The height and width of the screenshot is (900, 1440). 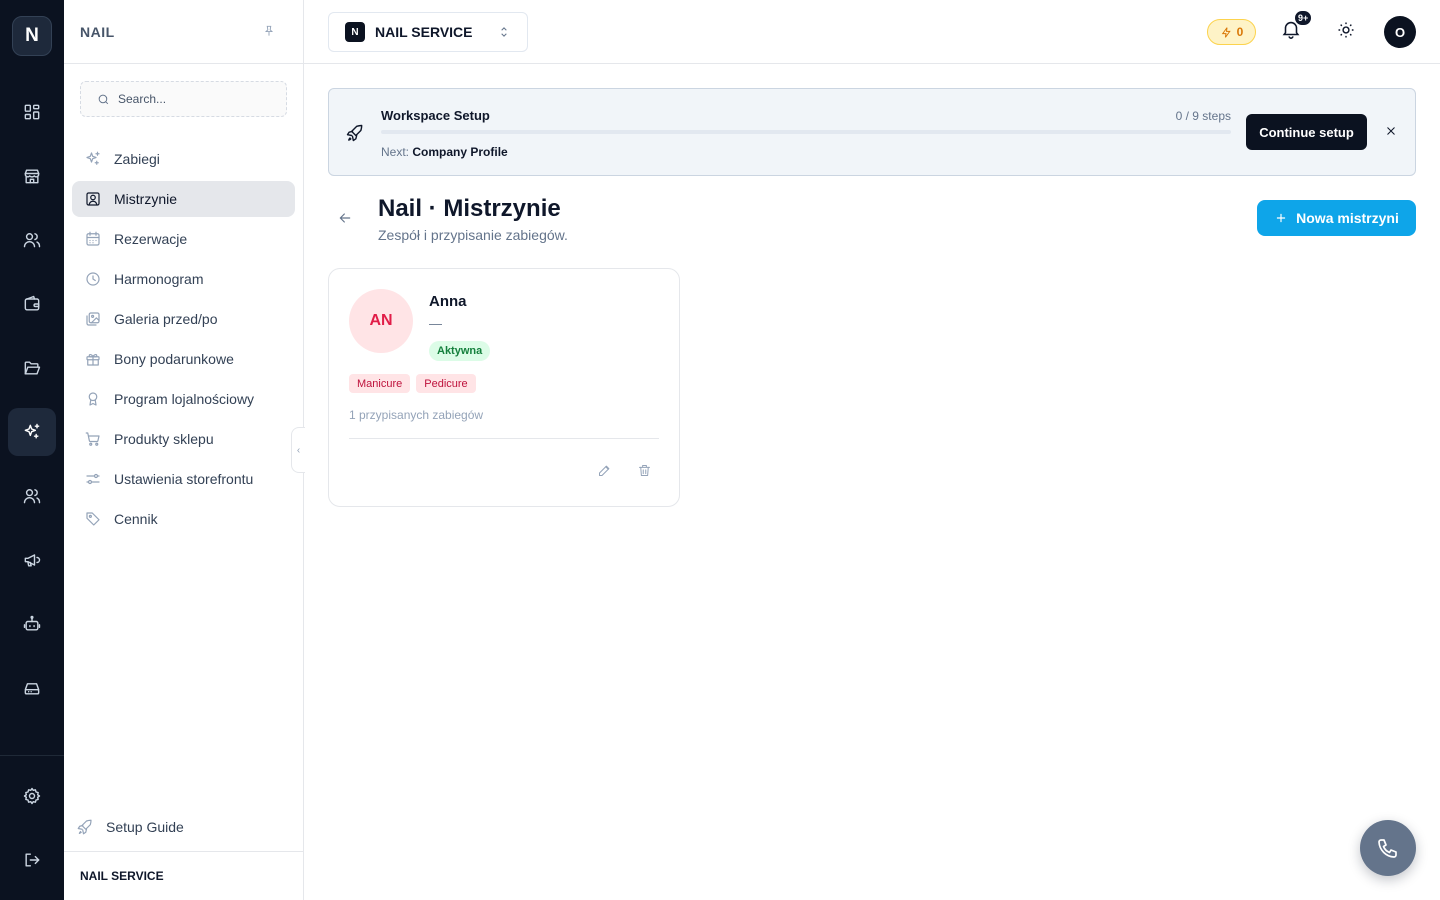 I want to click on sidebar-search, so click(x=183, y=99).